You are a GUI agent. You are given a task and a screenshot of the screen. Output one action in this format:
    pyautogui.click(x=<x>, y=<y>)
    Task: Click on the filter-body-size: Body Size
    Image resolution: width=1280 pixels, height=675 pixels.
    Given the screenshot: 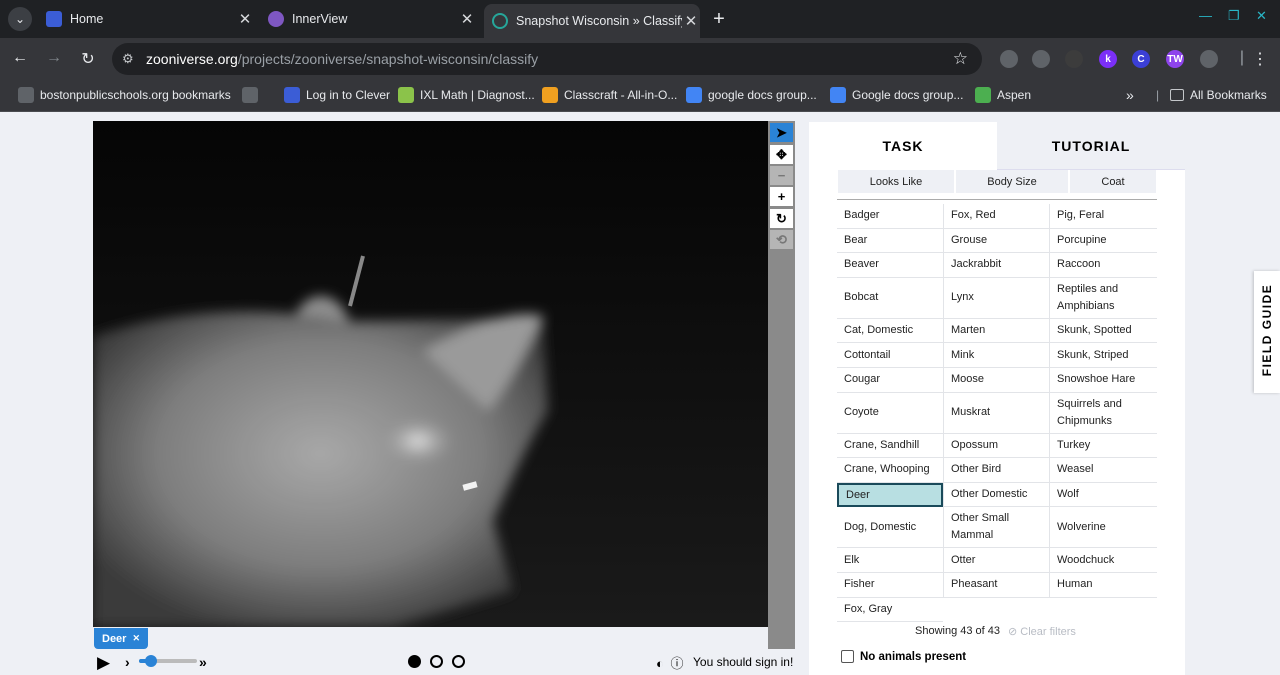 What is the action you would take?
    pyautogui.click(x=1012, y=181)
    